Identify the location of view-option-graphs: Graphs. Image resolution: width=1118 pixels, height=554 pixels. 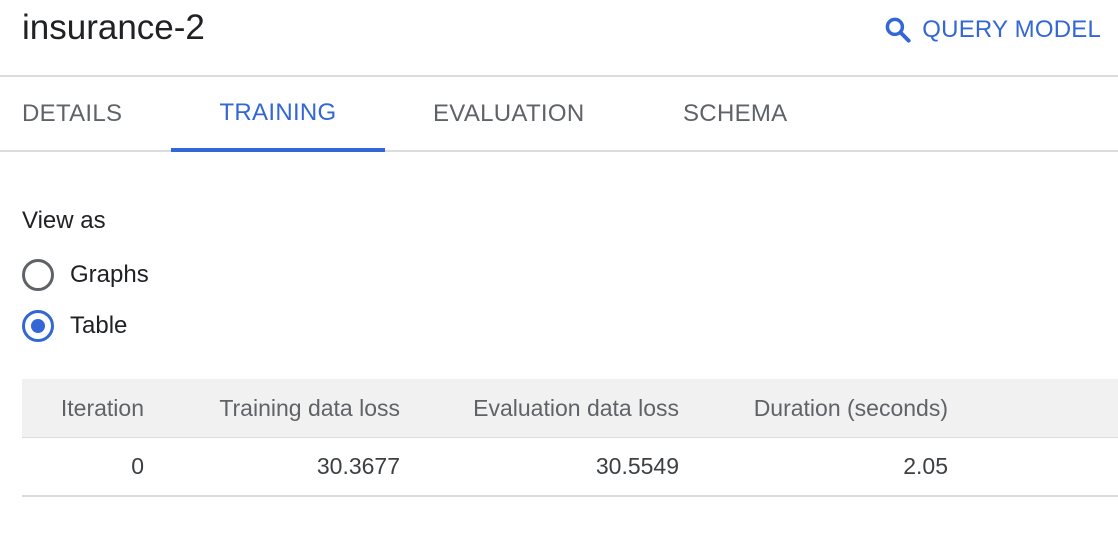
(85, 275).